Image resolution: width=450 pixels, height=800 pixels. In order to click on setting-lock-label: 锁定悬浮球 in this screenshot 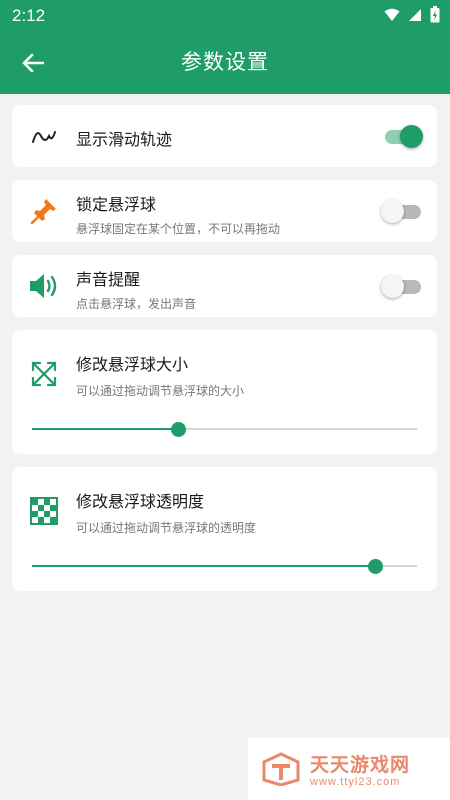, I will do `click(116, 204)`.